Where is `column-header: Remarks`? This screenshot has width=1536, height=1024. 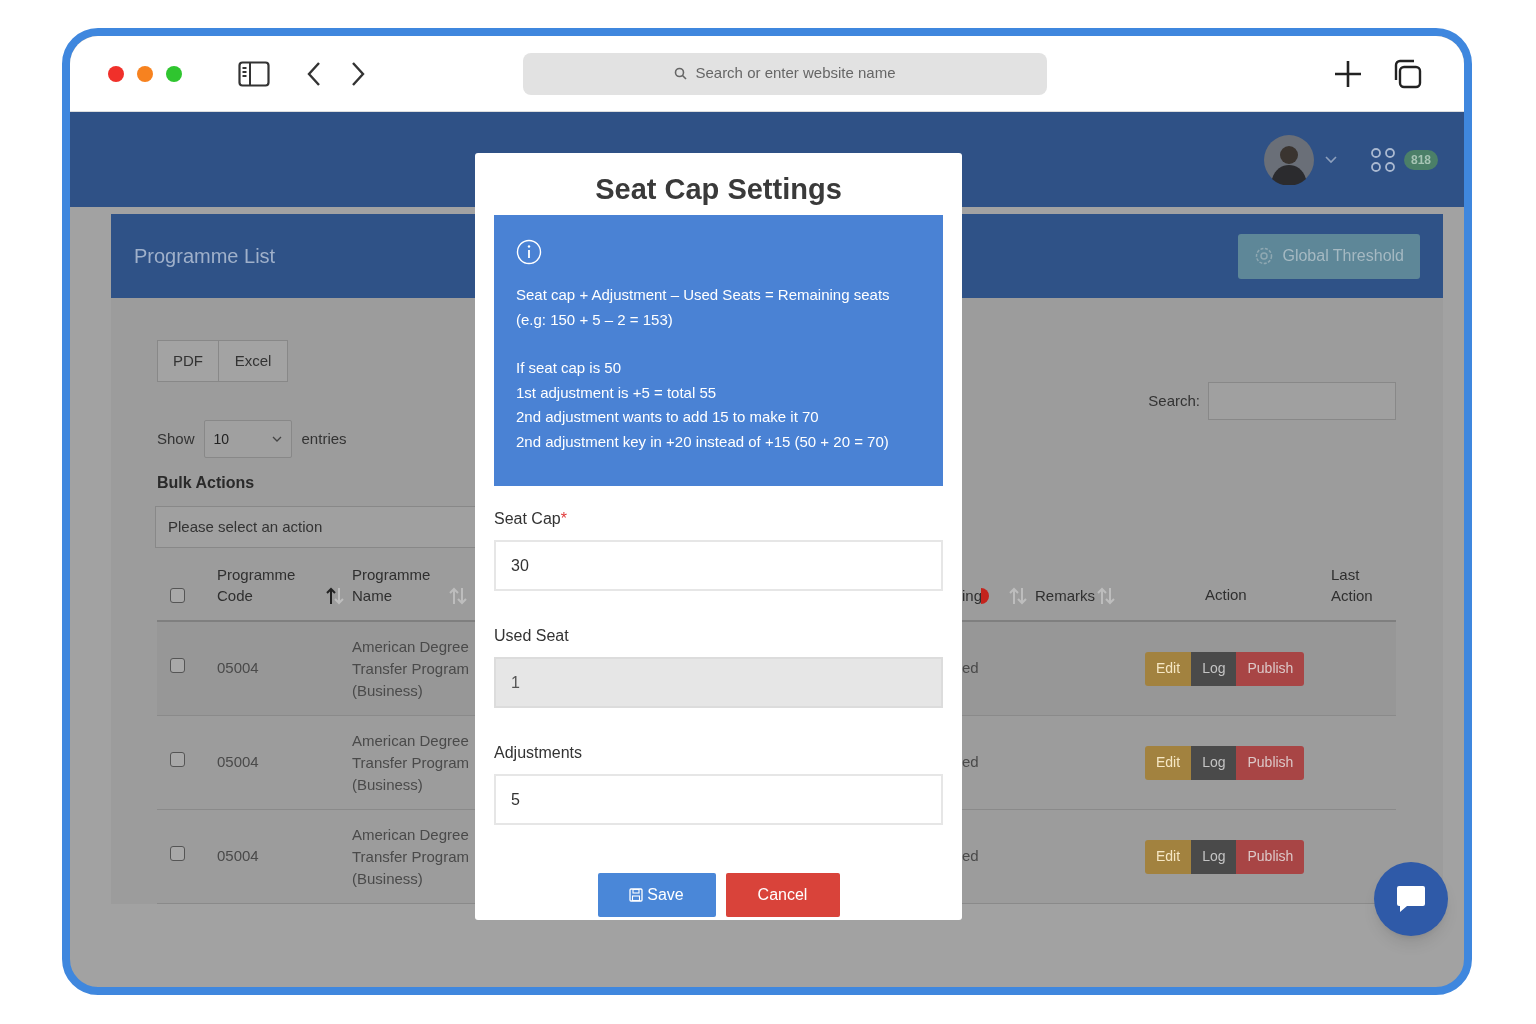
column-header: Remarks is located at coordinates (1065, 596).